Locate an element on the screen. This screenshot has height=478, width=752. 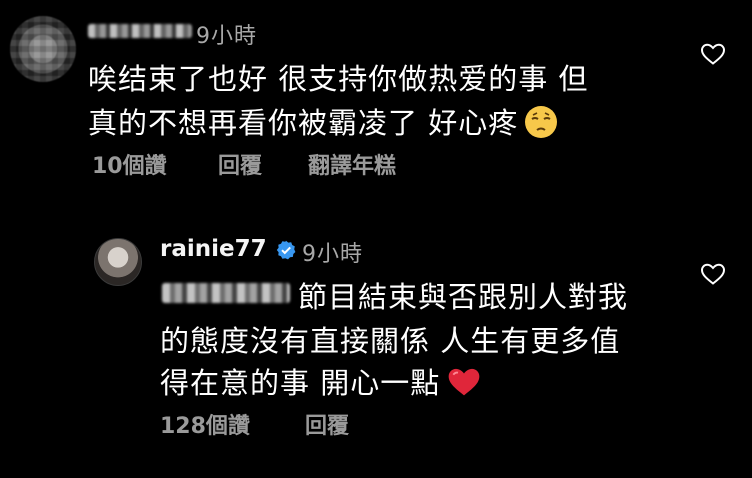
red-heart-icon is located at coordinates (464, 385).